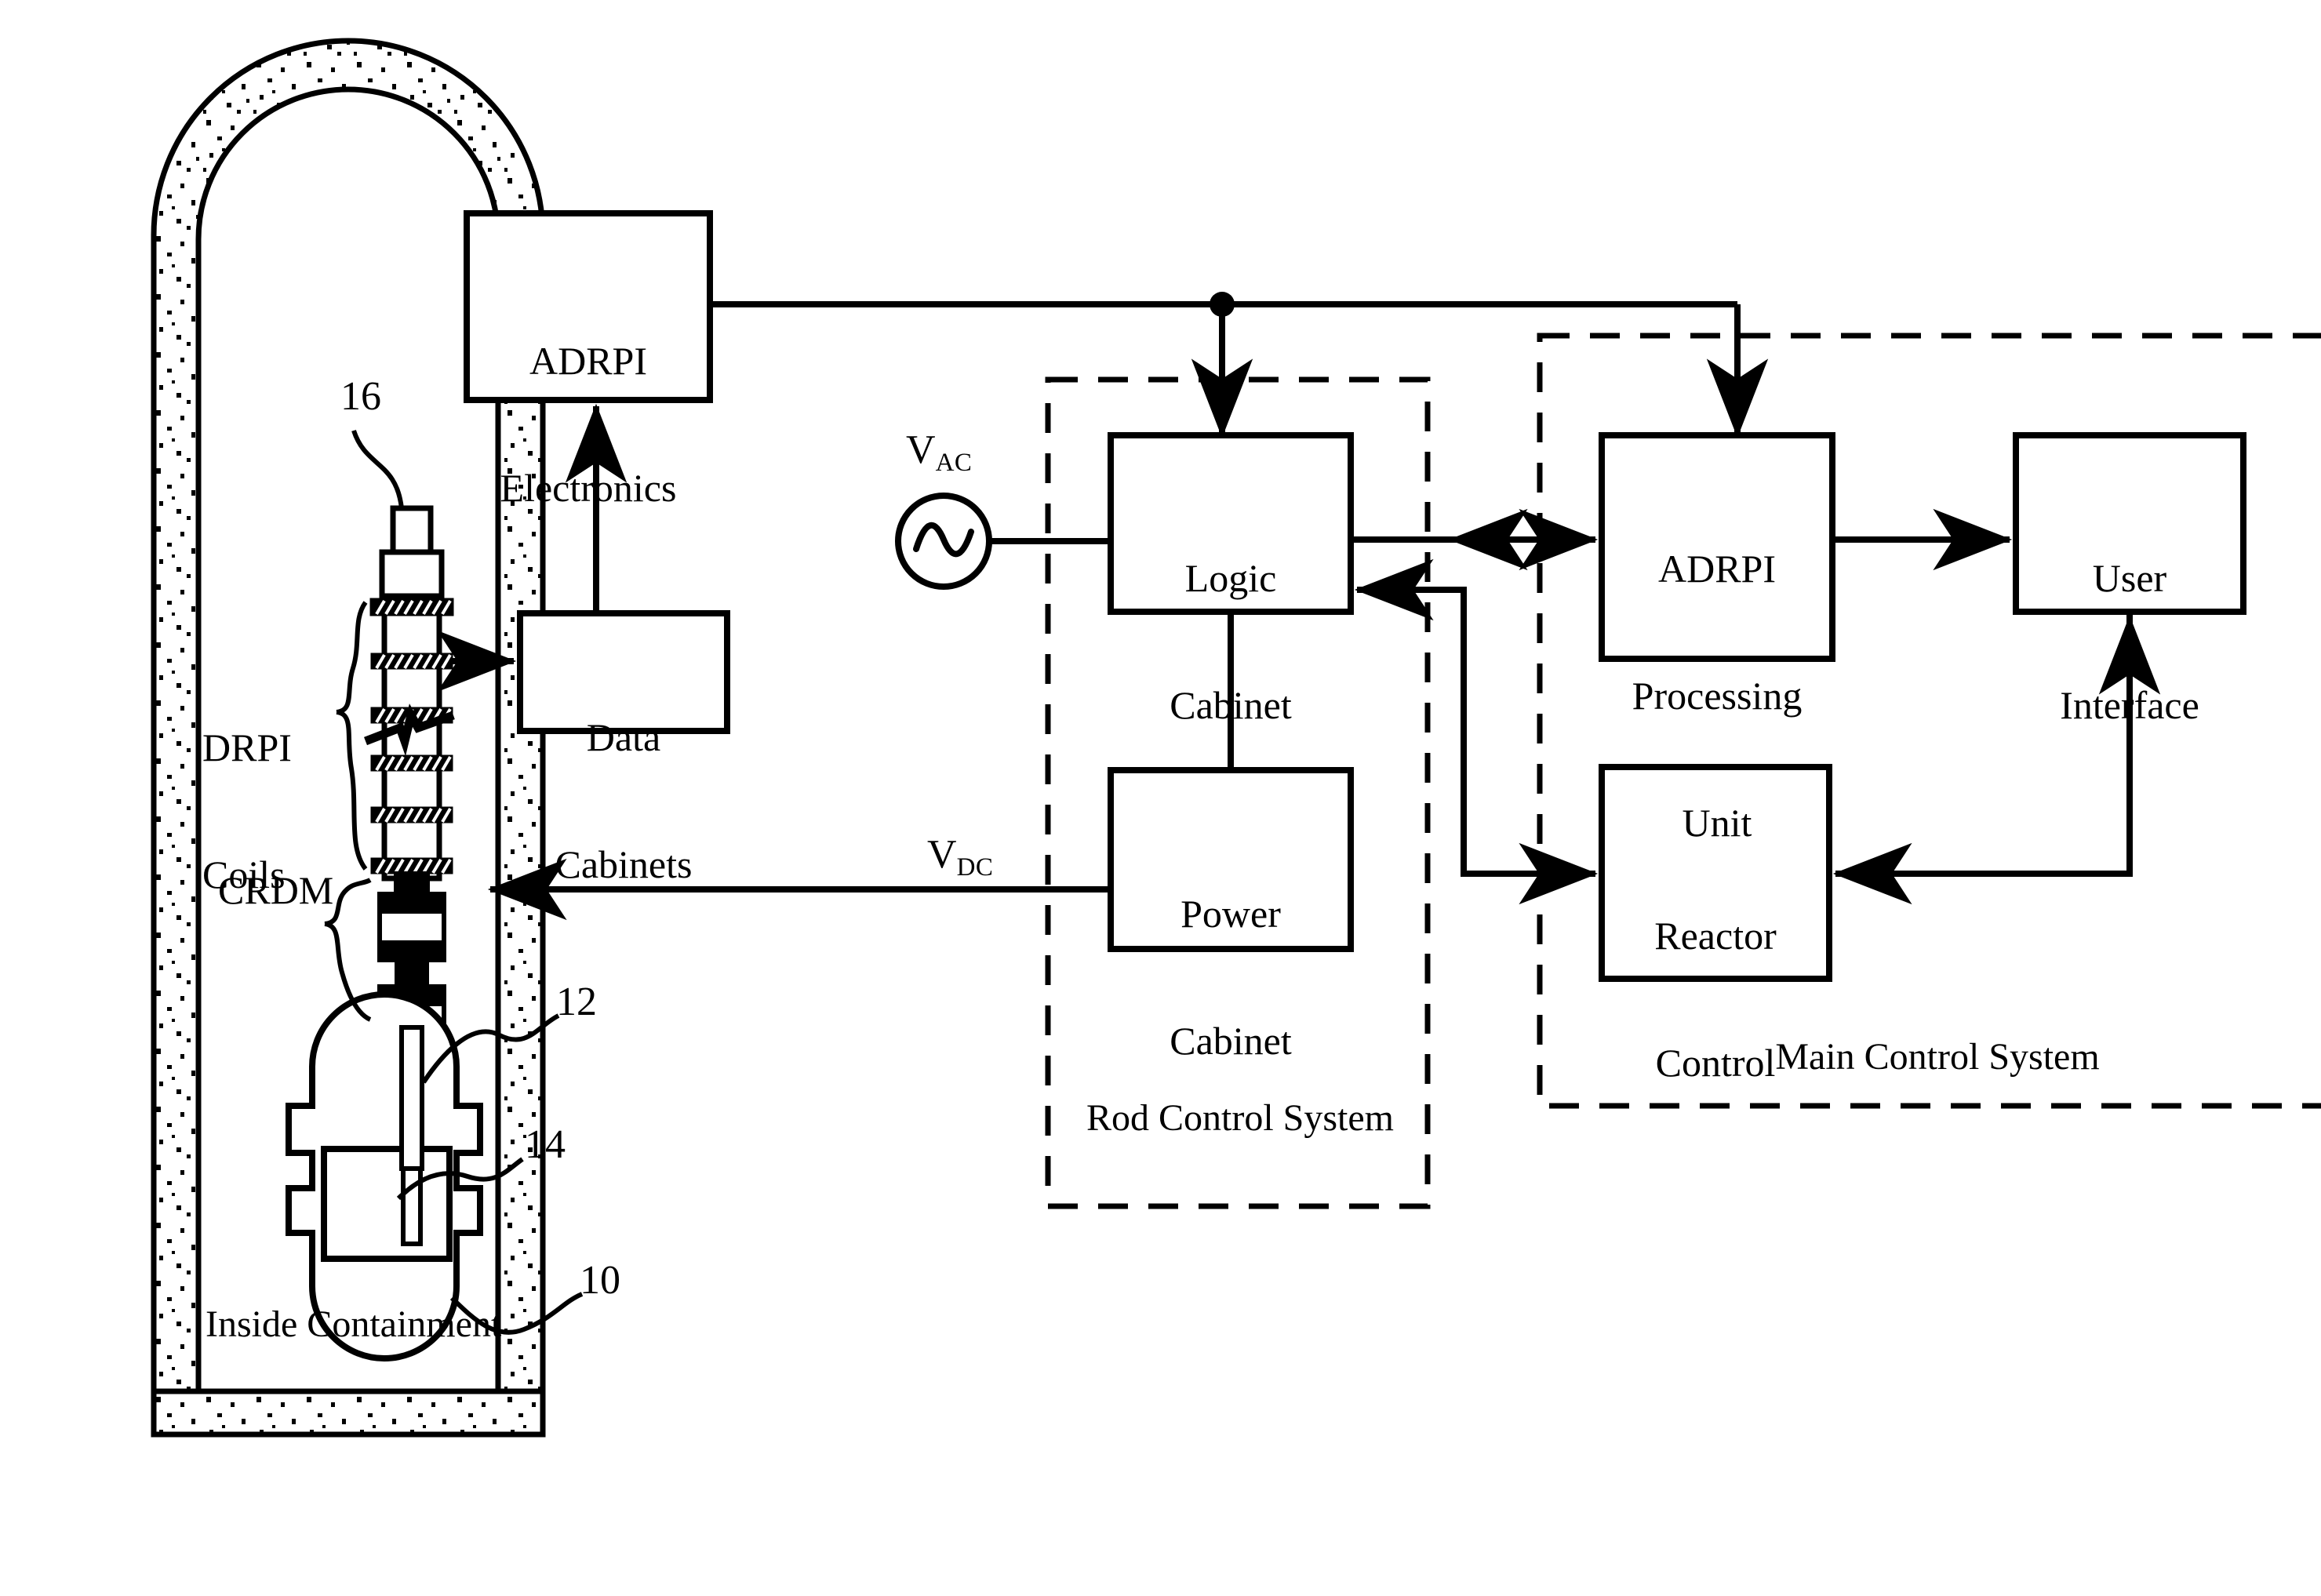  I want to click on control-rod-drive-shaft, so click(411, 1136).